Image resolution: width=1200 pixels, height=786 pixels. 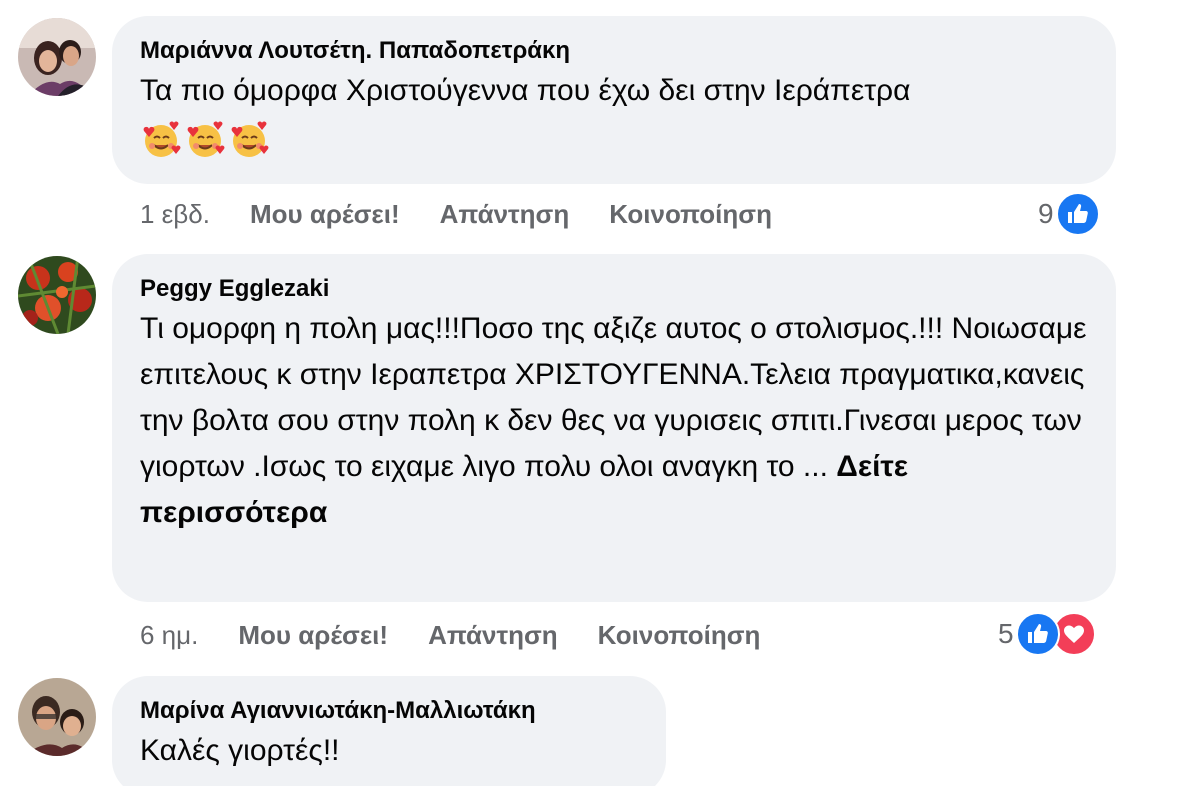 What do you see at coordinates (1046, 213) in the screenshot?
I see `reaction-count: 9` at bounding box center [1046, 213].